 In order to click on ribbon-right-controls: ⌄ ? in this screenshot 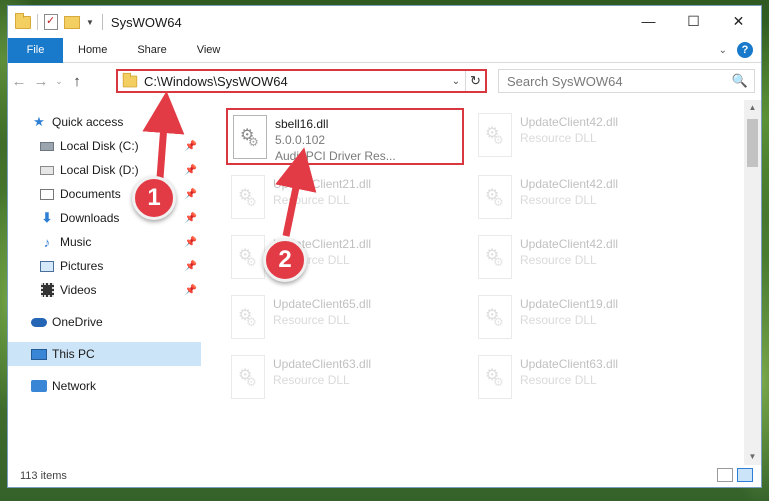, I will do `click(736, 50)`.